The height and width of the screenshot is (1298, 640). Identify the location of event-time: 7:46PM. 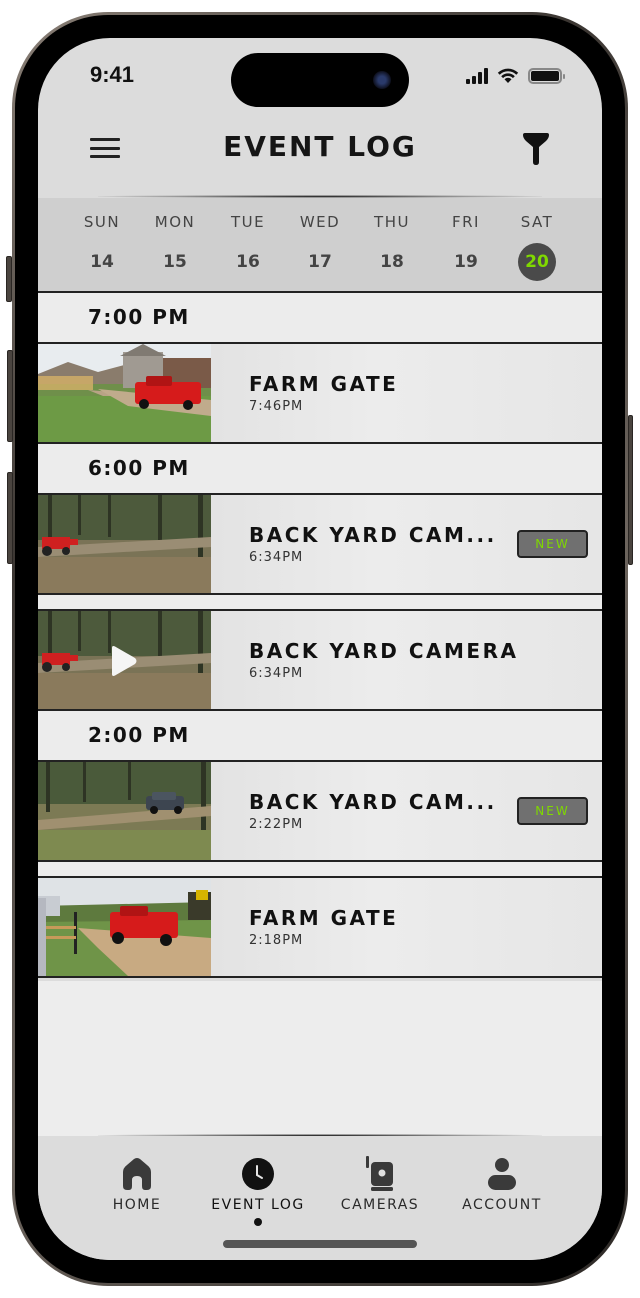
(276, 406).